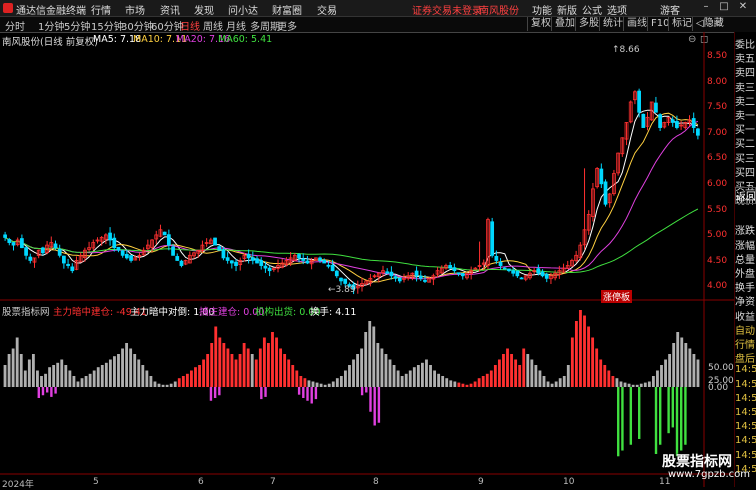 The image size is (756, 490). Describe the element at coordinates (745, 157) in the screenshot. I see `side-panel-item: 买三` at that location.